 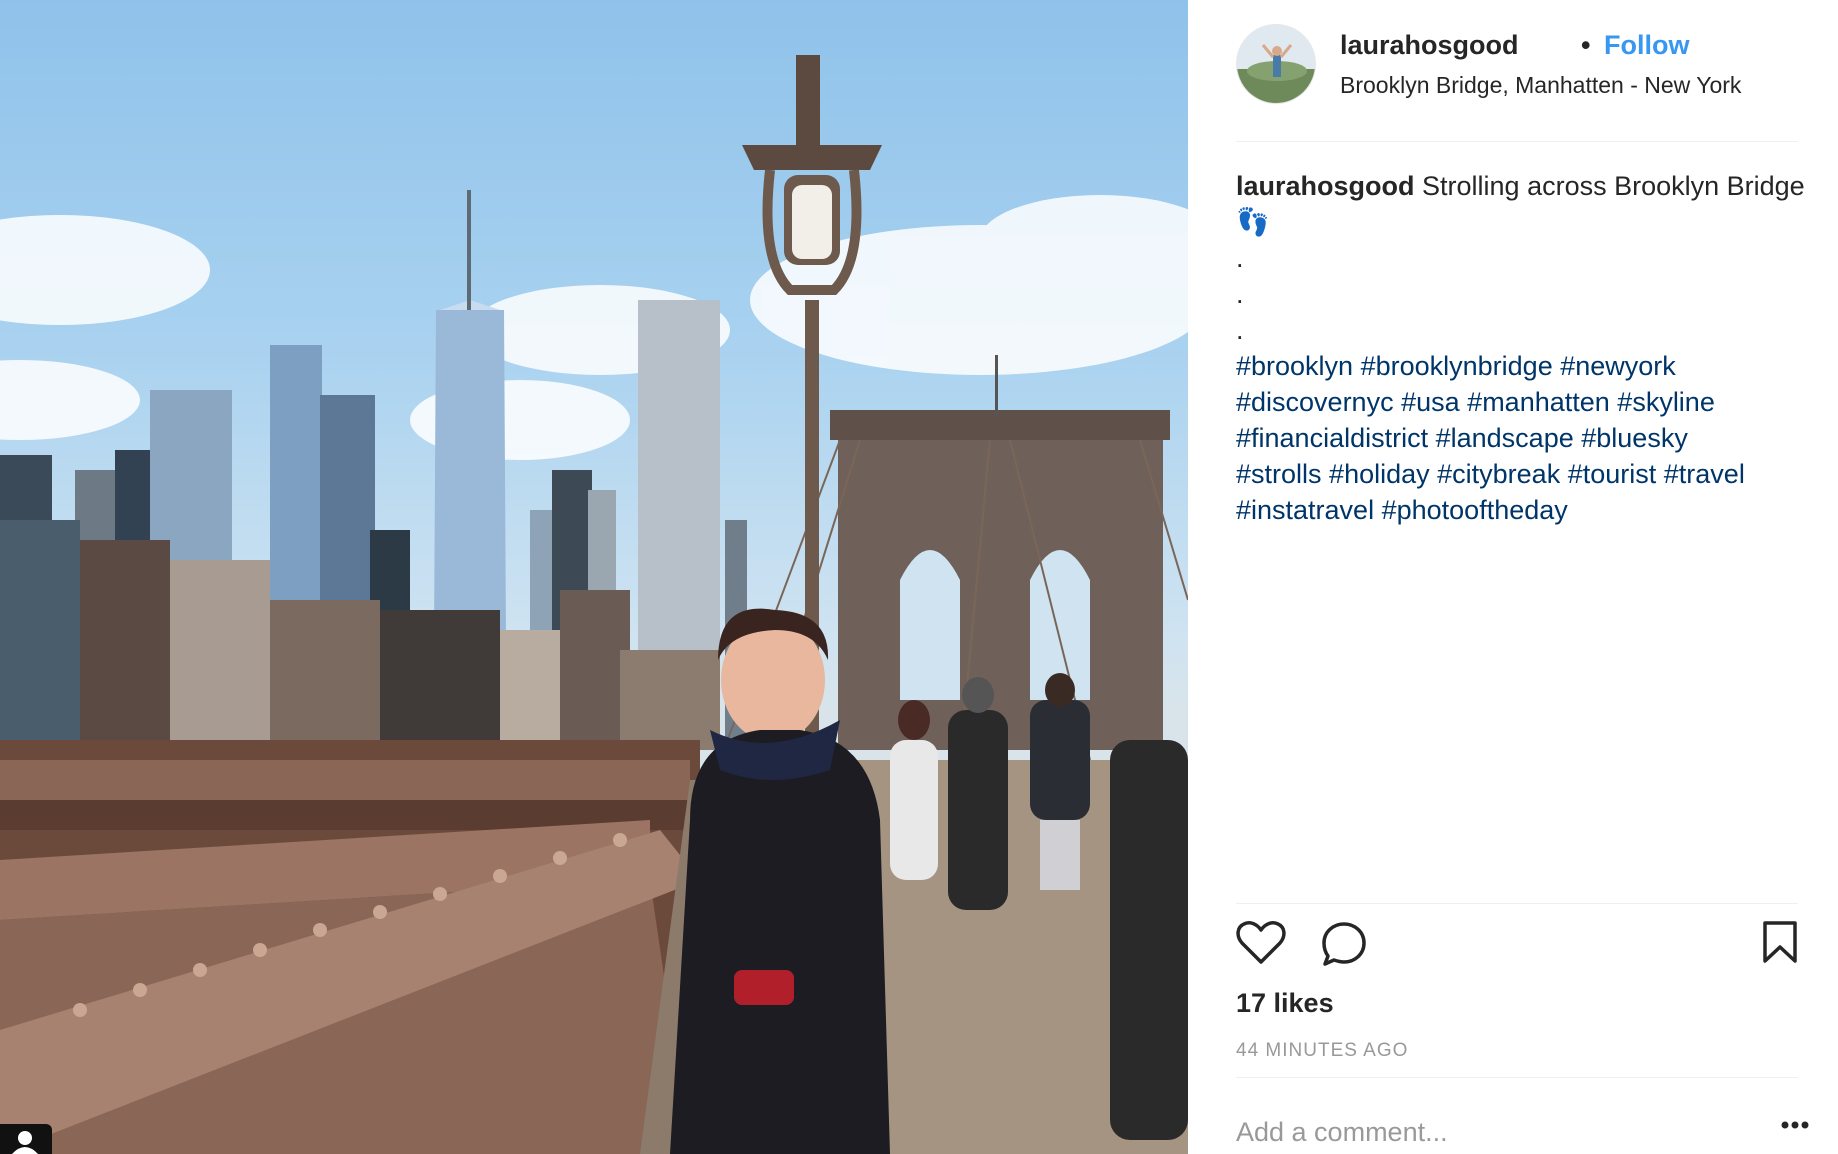 I want to click on actions-divider, so click(x=1517, y=903).